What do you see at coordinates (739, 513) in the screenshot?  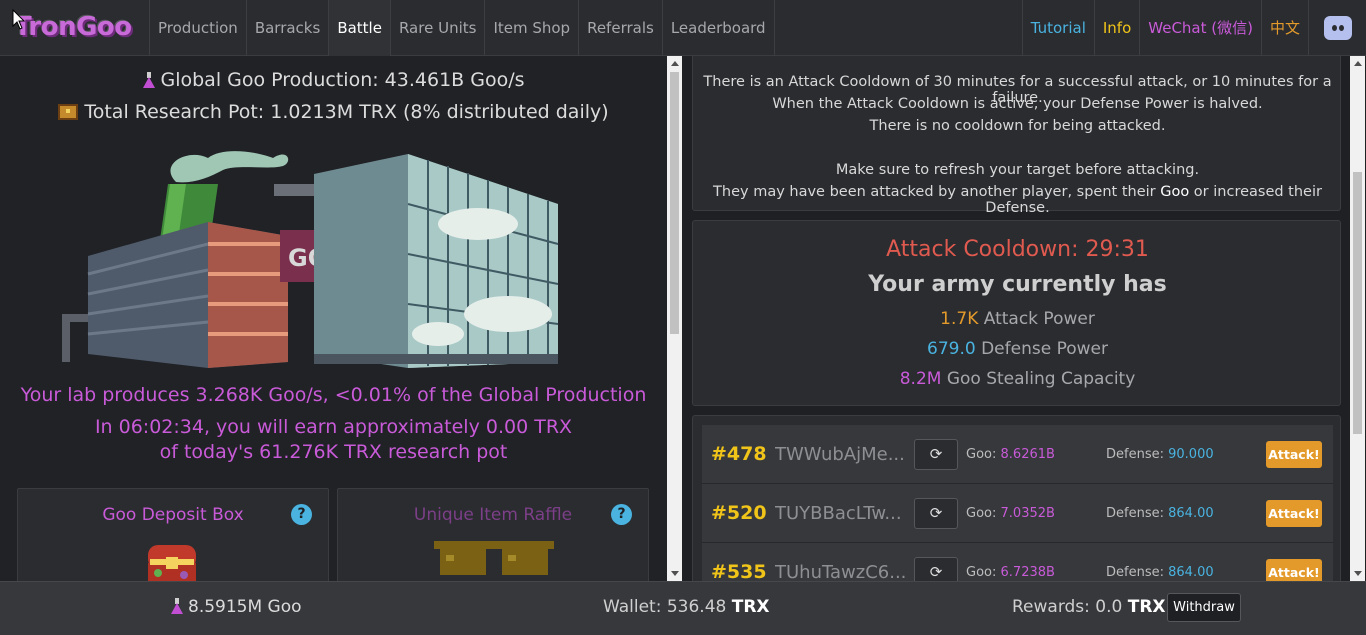 I see `target-rank: #520` at bounding box center [739, 513].